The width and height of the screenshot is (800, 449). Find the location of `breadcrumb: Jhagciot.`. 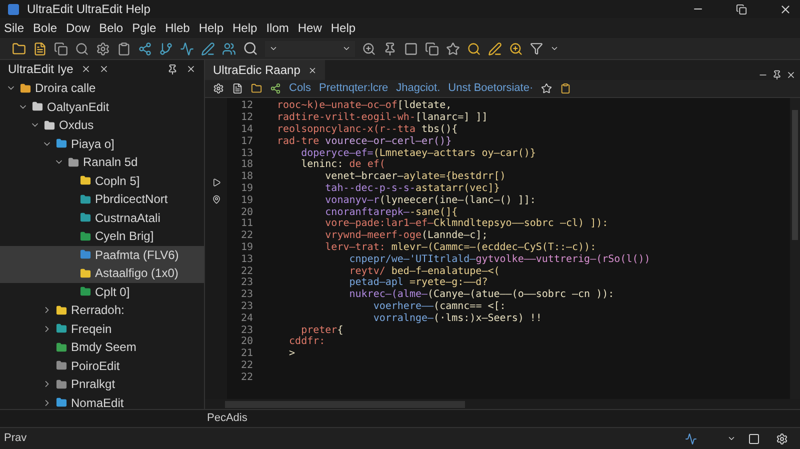

breadcrumb: Jhagciot. is located at coordinates (418, 88).